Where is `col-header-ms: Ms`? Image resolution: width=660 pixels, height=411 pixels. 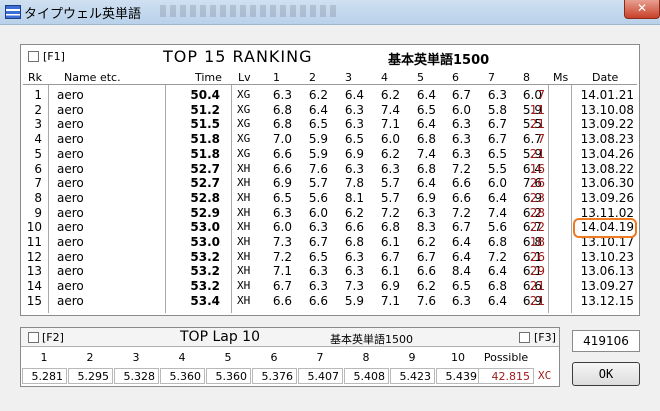
col-header-ms: Ms is located at coordinates (561, 77).